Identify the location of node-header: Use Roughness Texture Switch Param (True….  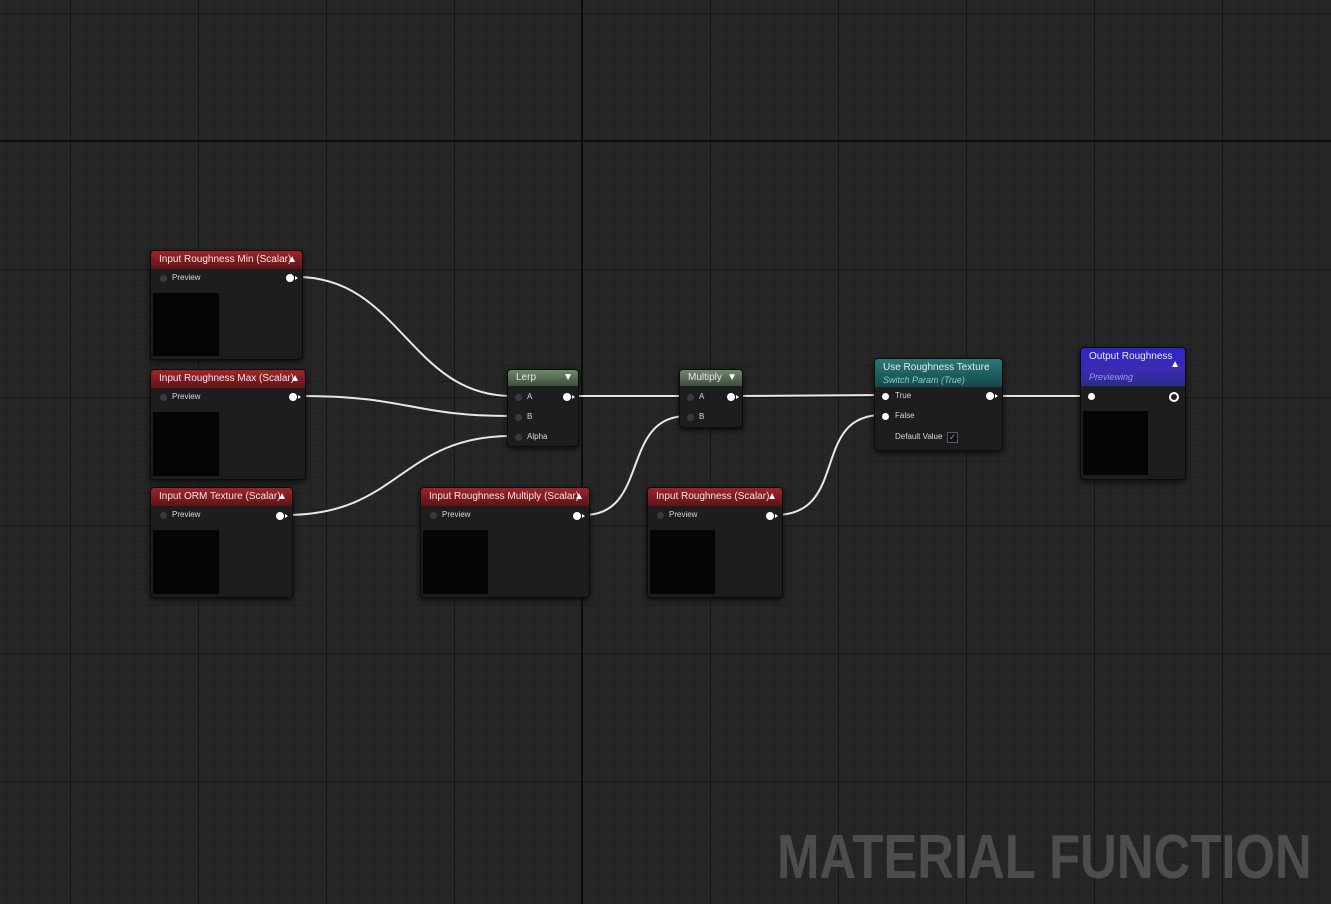
(938, 373).